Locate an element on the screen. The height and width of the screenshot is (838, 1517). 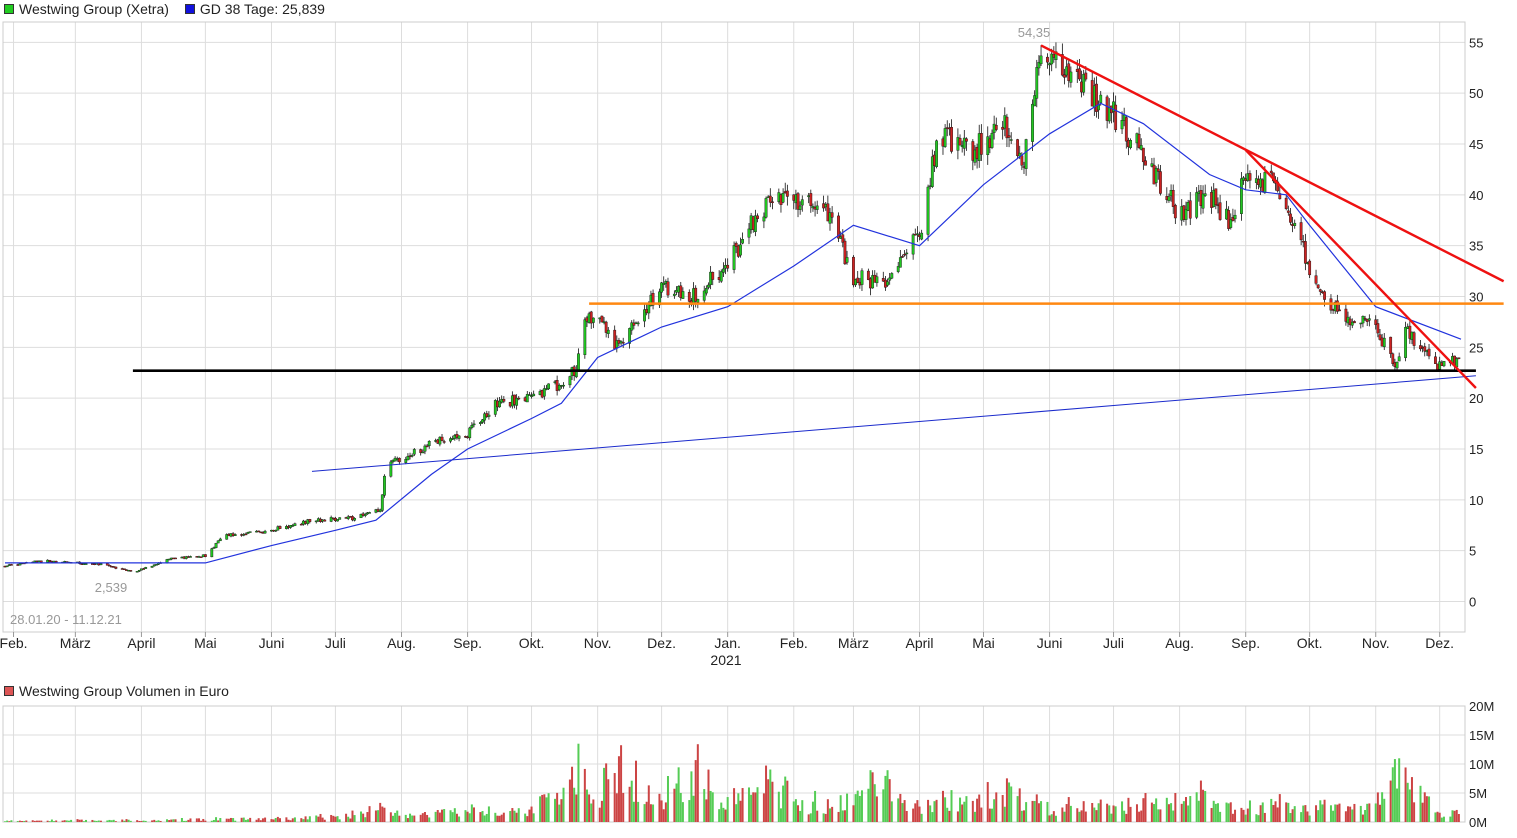
price-x-tick-label: April is located at coordinates (920, 643).